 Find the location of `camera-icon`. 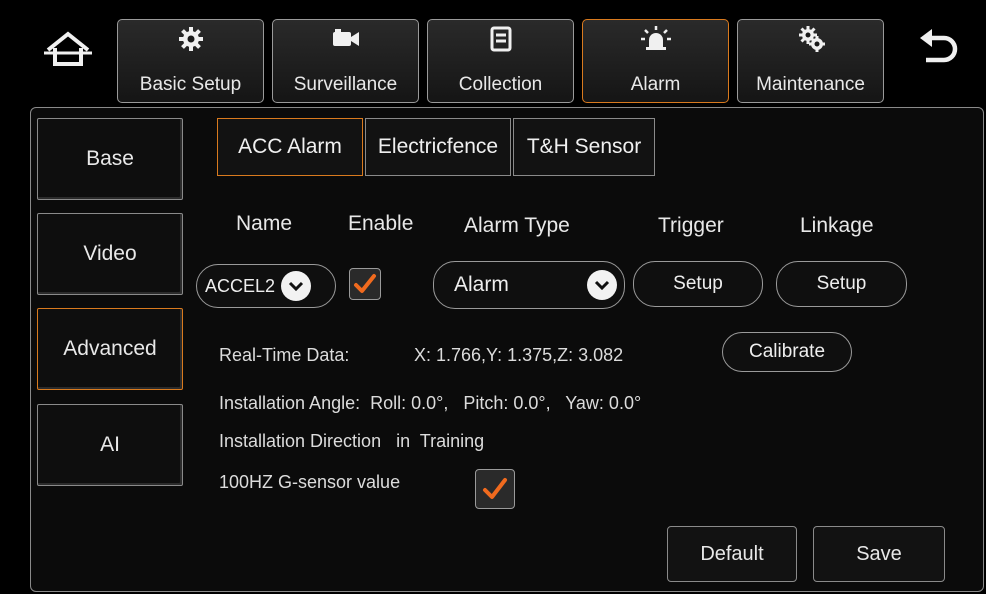

camera-icon is located at coordinates (345, 37).